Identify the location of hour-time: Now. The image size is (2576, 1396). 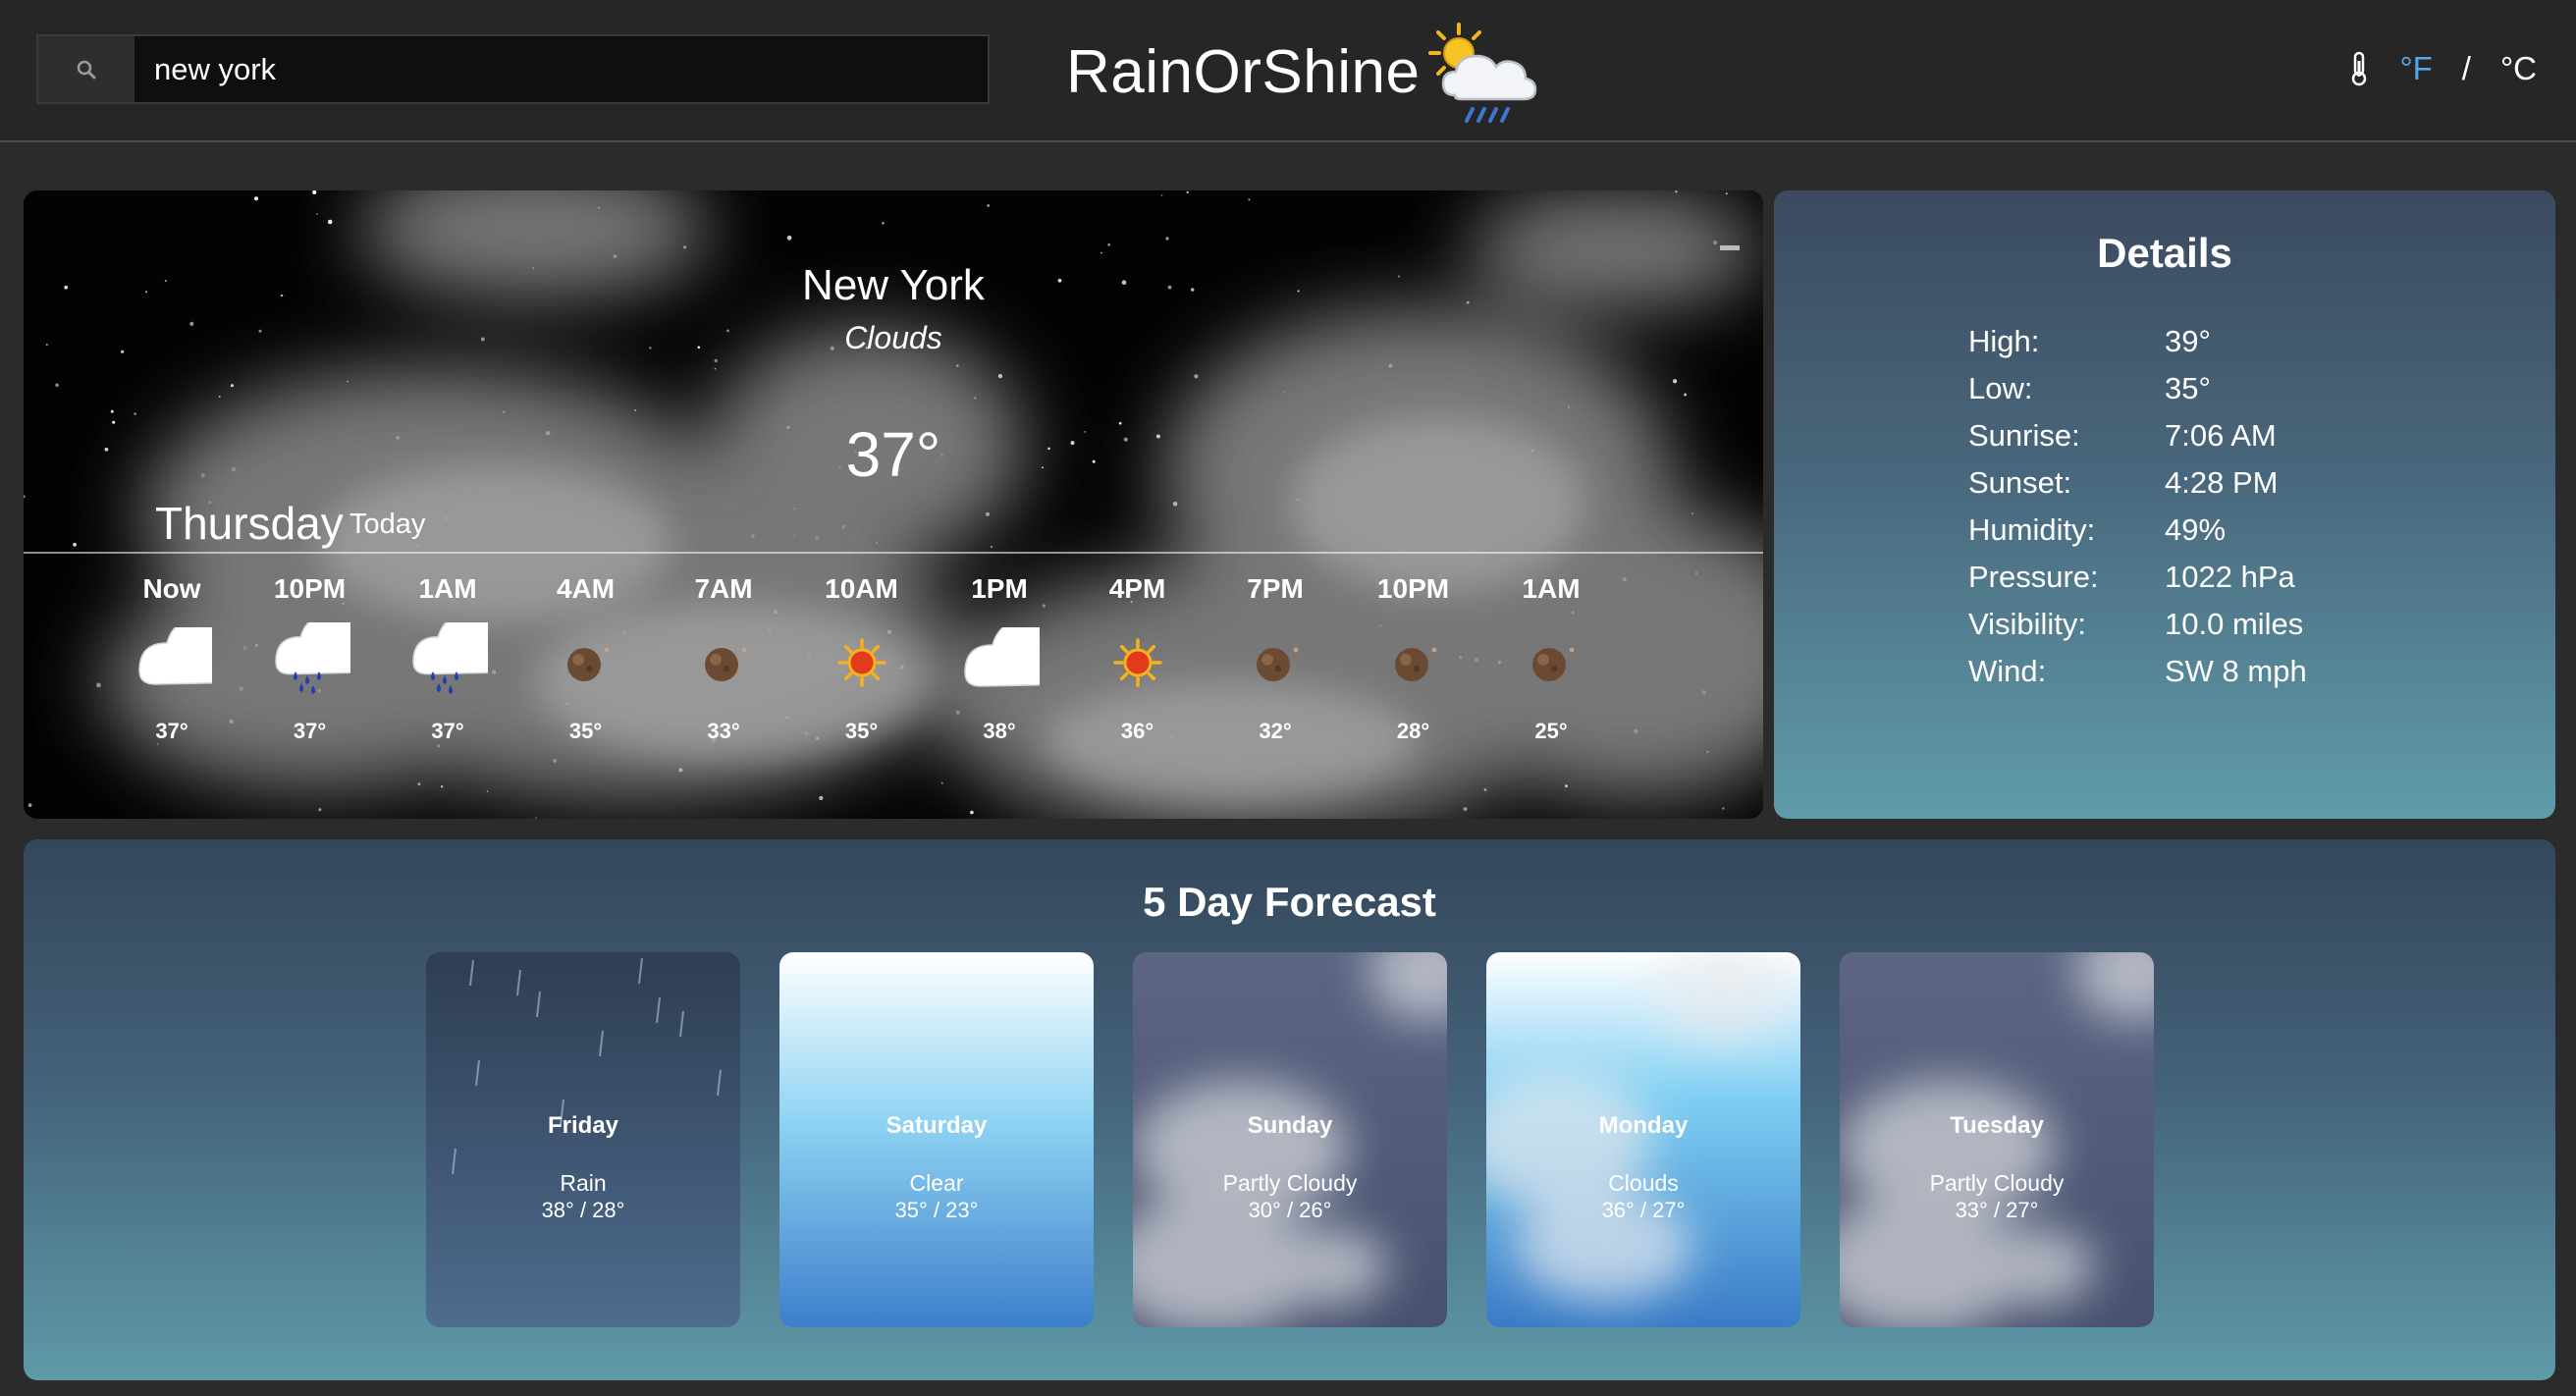
(171, 588).